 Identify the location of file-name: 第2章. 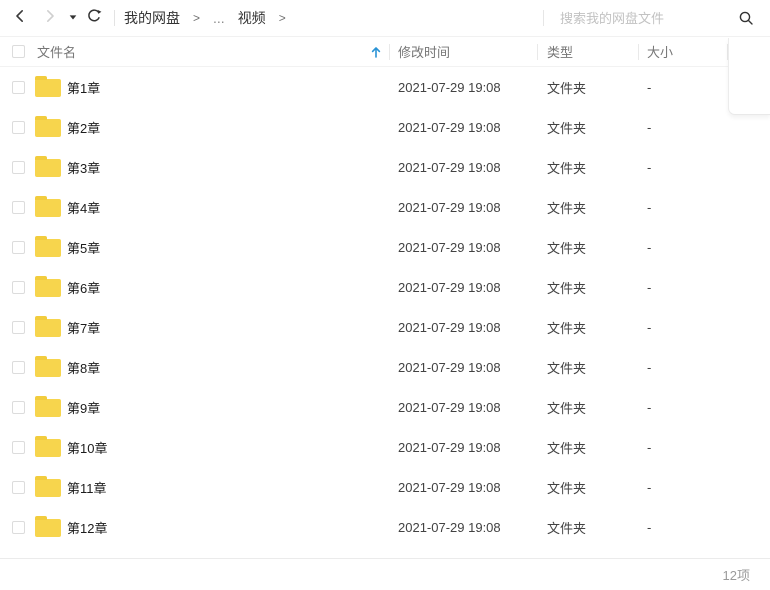
(83, 127).